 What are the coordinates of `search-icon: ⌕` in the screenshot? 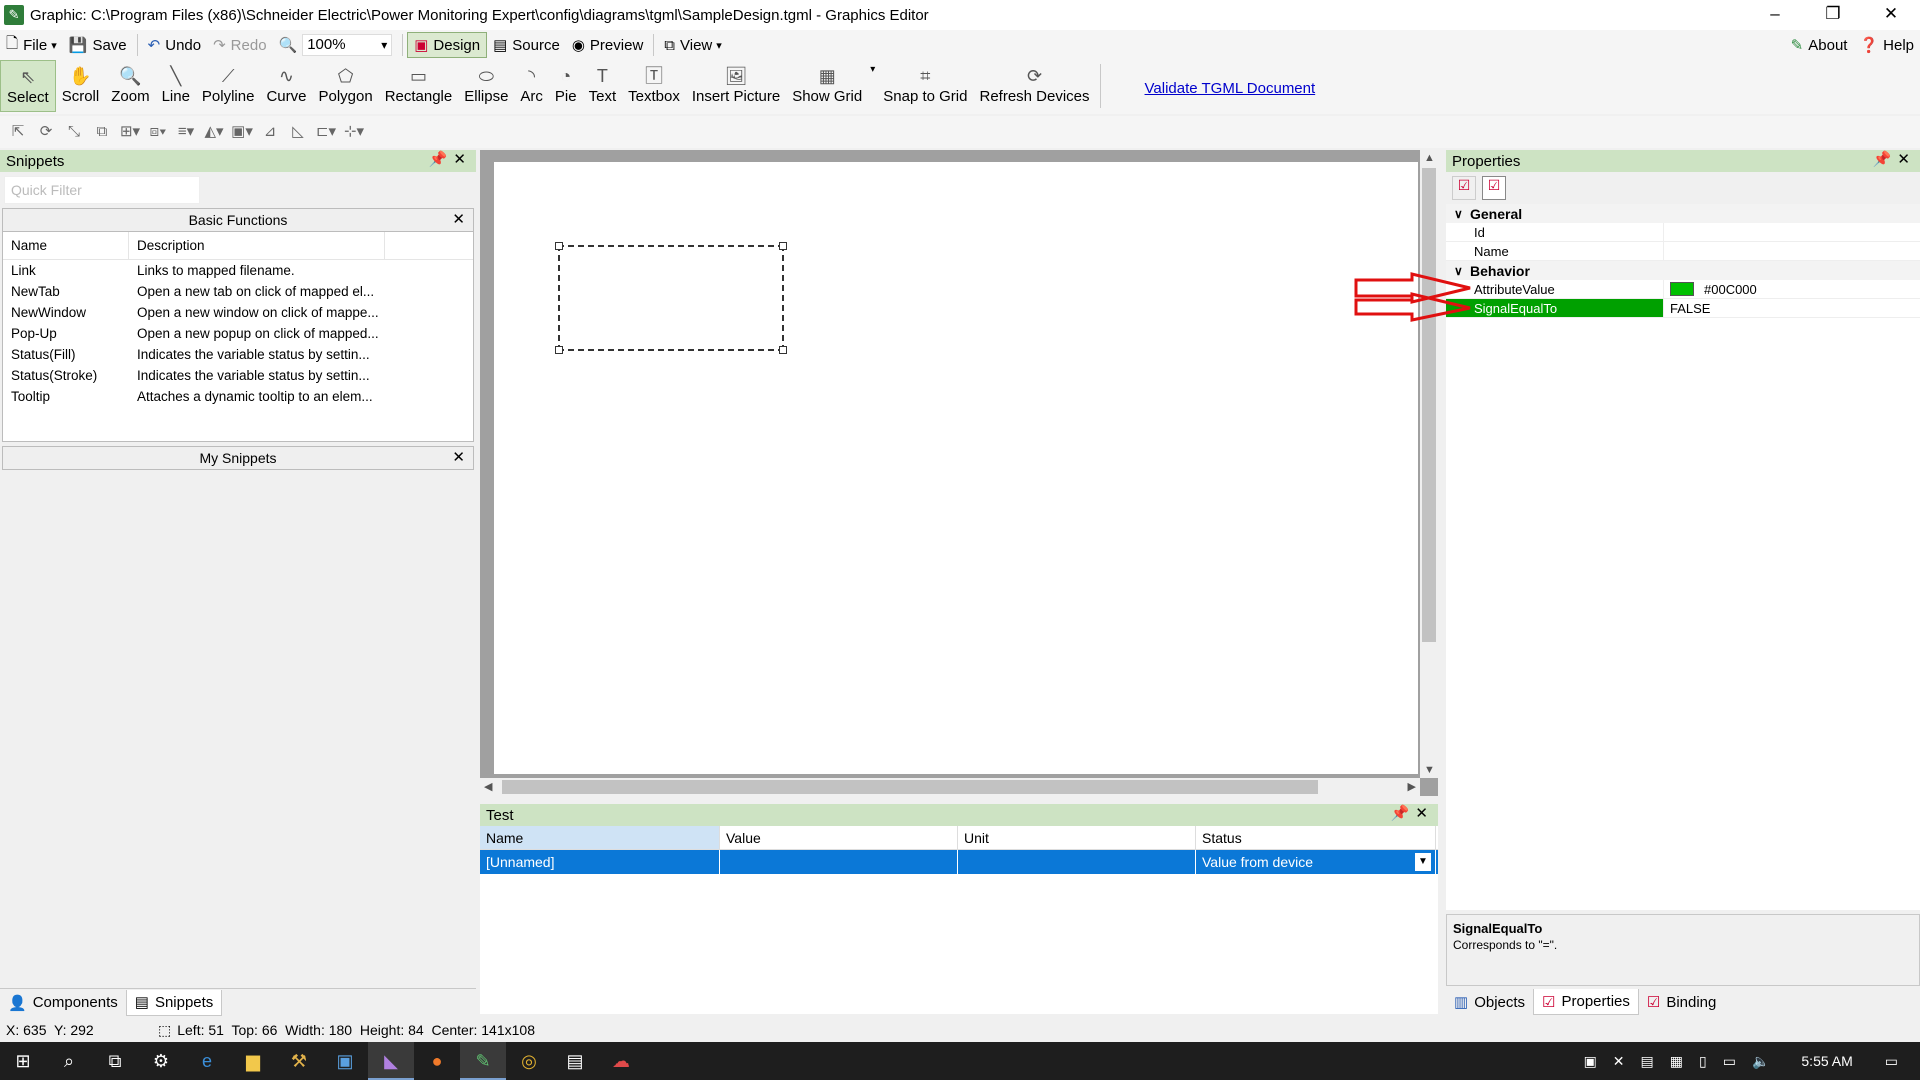 It's located at (69, 1061).